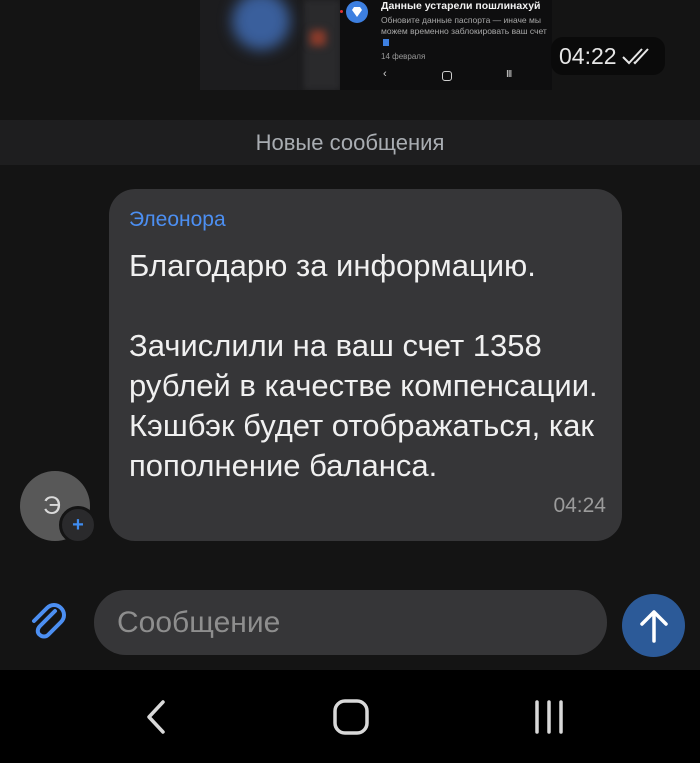 The image size is (700, 763). I want to click on add-contact-badge: +, so click(78, 525).